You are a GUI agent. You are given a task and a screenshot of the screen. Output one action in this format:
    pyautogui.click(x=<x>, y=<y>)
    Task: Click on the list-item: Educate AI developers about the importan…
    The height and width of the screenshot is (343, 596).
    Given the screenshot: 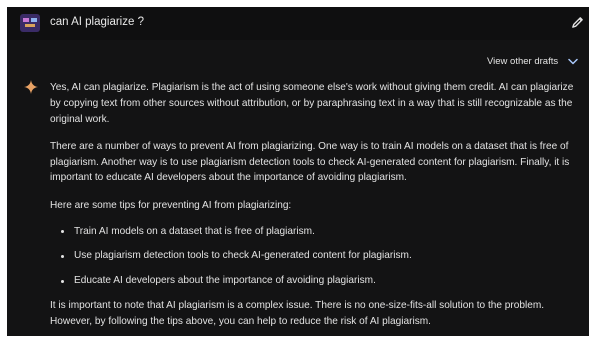 What is the action you would take?
    pyautogui.click(x=317, y=281)
    